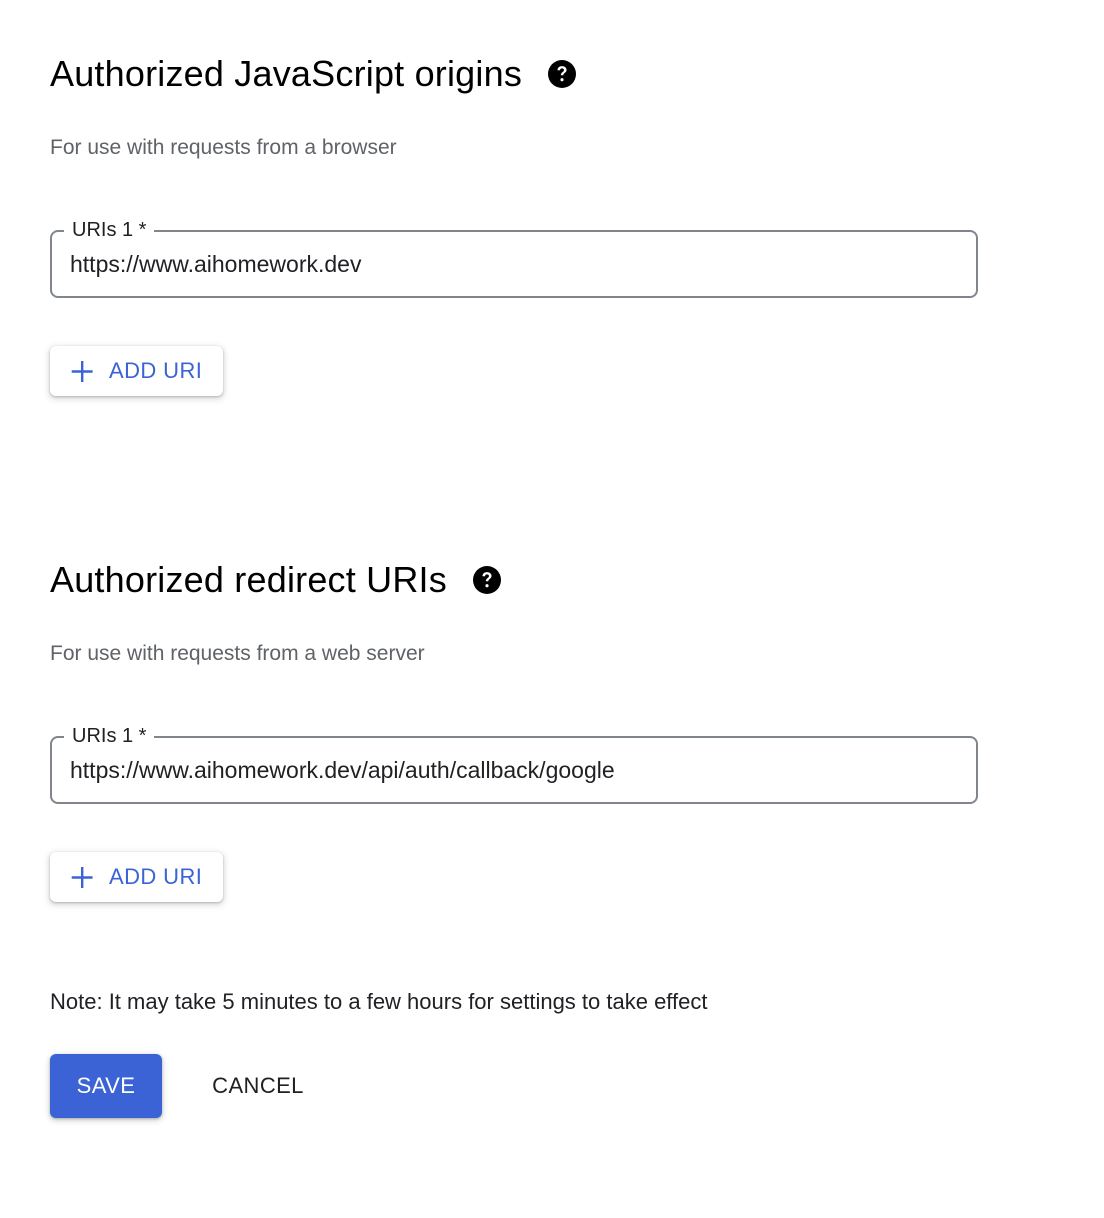 This screenshot has width=1104, height=1218. I want to click on js-origin-uri-input, so click(514, 264).